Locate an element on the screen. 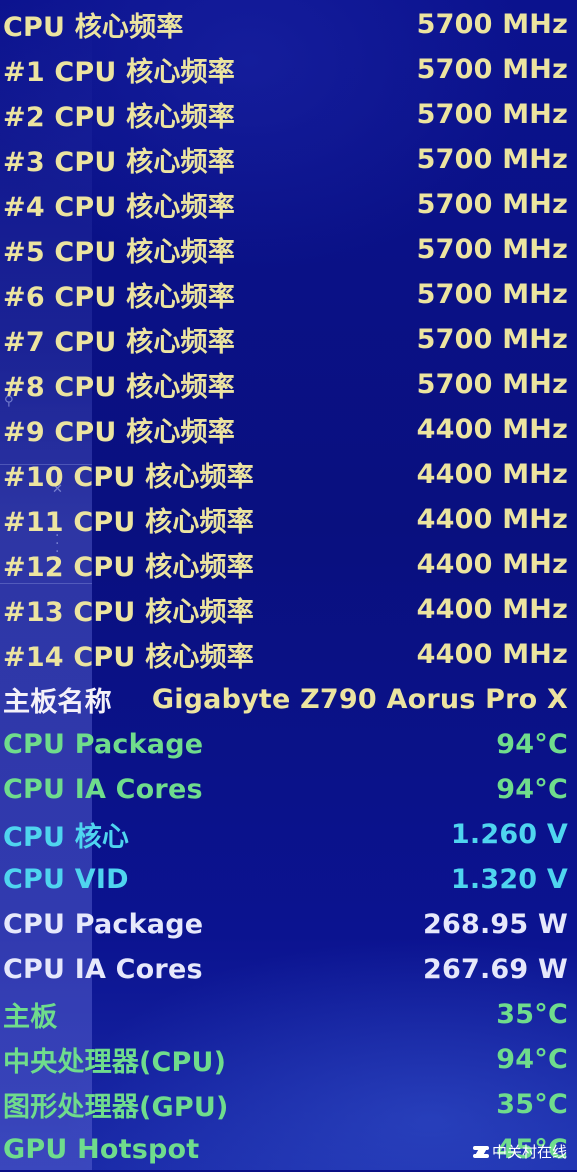  sensor-label: #10 CPU 核心频率 is located at coordinates (128, 477).